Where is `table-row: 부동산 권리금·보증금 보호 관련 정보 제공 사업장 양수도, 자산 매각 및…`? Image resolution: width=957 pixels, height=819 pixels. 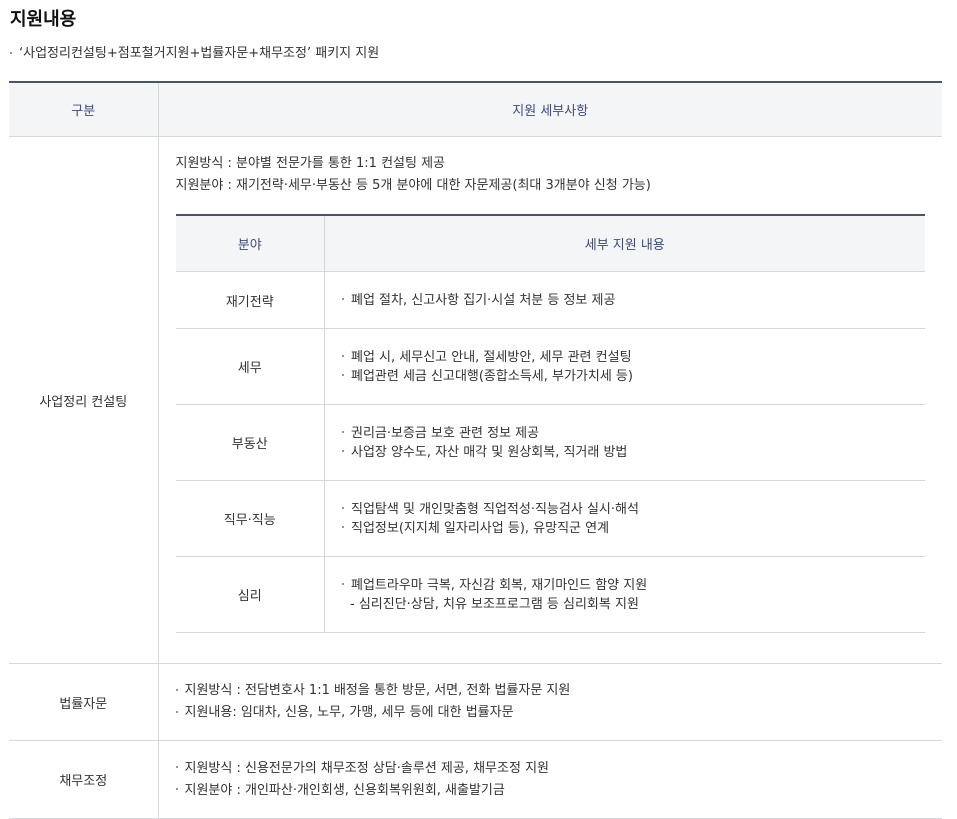 table-row: 부동산 권리금·보증금 보호 관련 정보 제공 사업장 양수도, 자산 매각 및… is located at coordinates (550, 442).